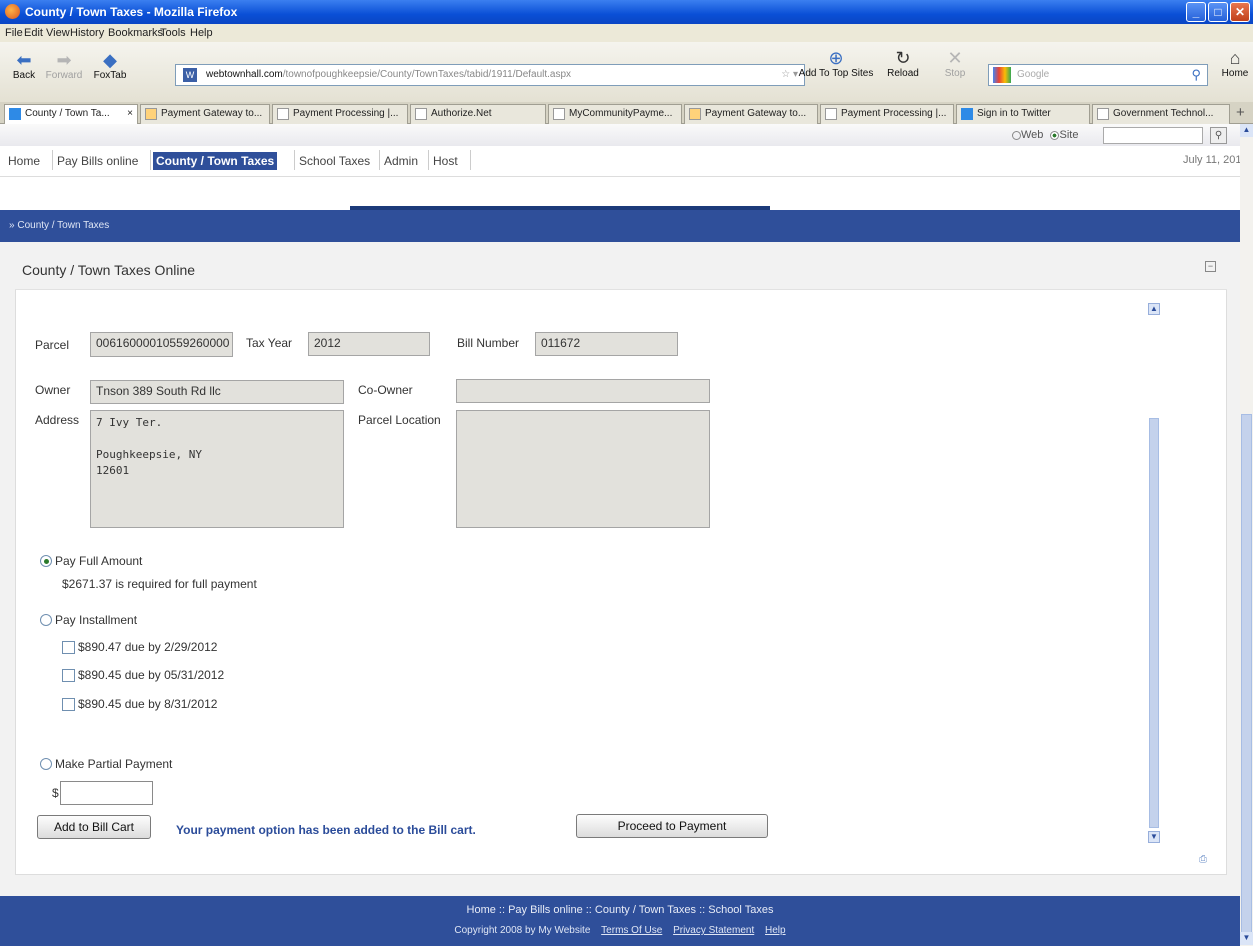  What do you see at coordinates (46, 764) in the screenshot?
I see `partial-payment-radio` at bounding box center [46, 764].